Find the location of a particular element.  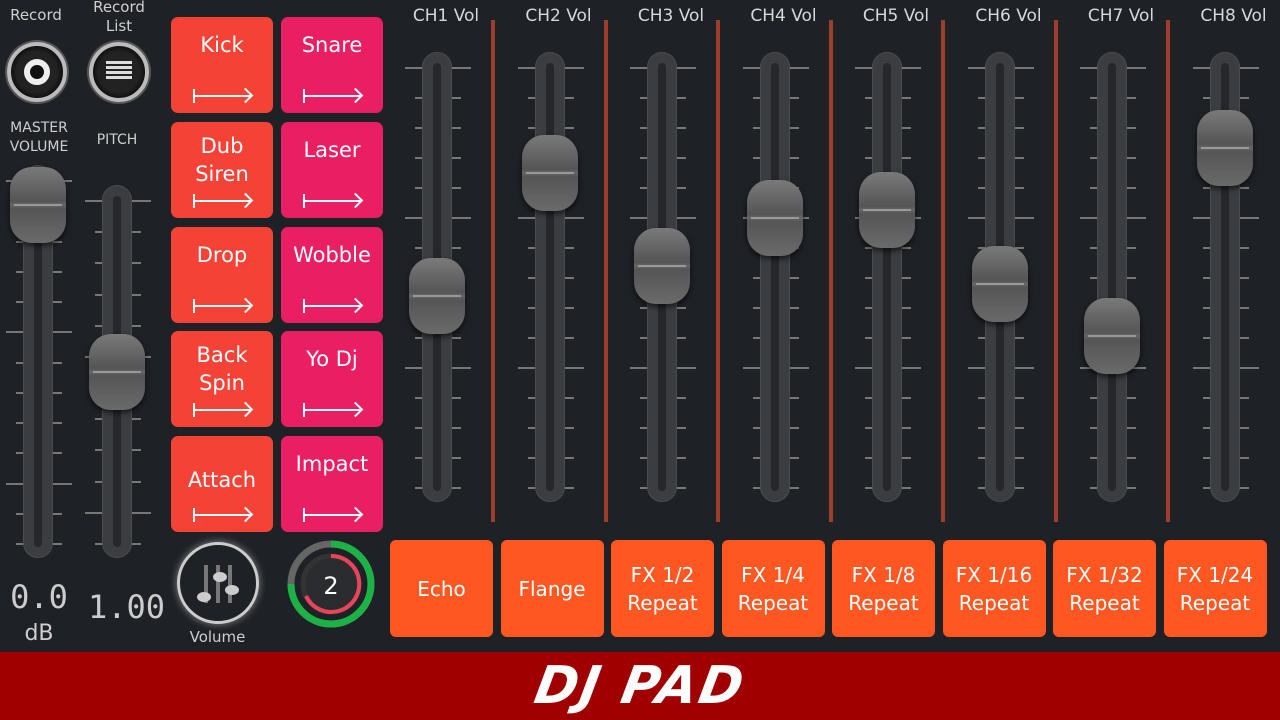

fx-button: FX 1/24 Repeat is located at coordinates (1215, 588).